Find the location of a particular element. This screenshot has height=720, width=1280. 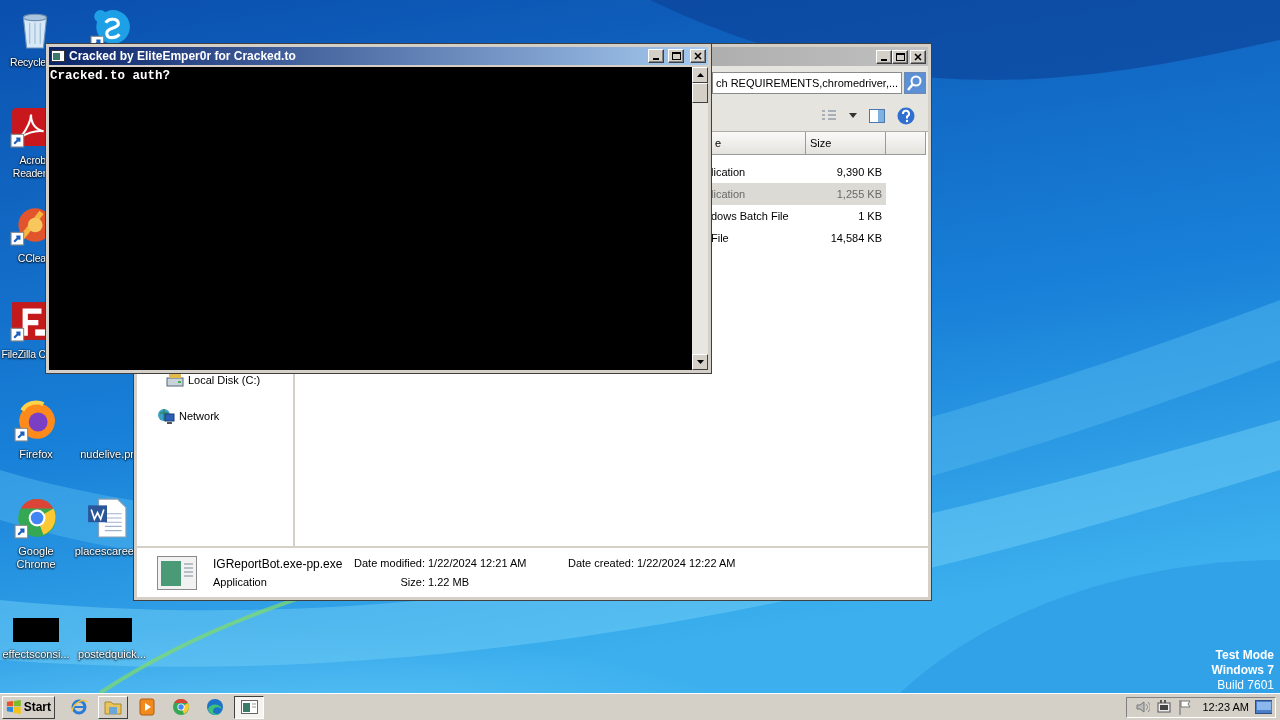

file-size: 14,584 KB is located at coordinates (856, 238).